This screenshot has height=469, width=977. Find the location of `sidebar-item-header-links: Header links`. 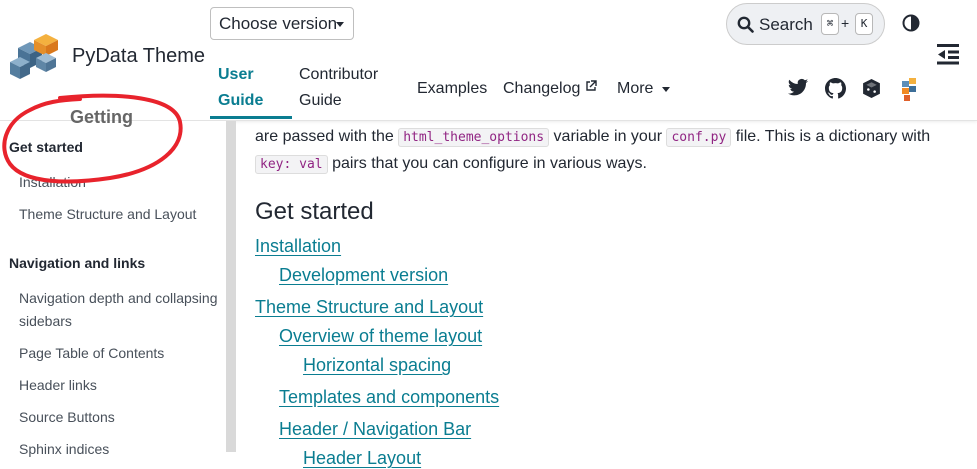

sidebar-item-header-links: Header links is located at coordinates (119, 385).